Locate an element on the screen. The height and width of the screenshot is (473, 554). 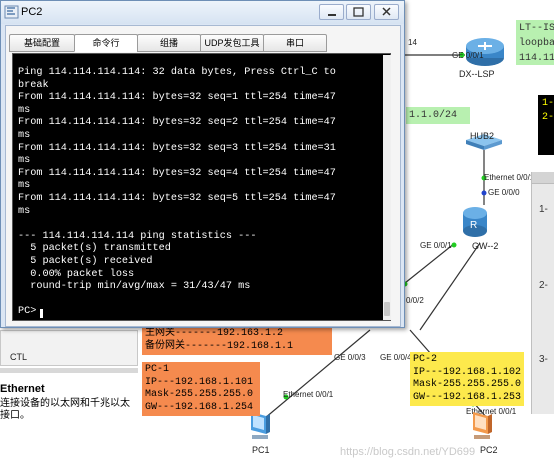
maximize-button is located at coordinates (358, 12).